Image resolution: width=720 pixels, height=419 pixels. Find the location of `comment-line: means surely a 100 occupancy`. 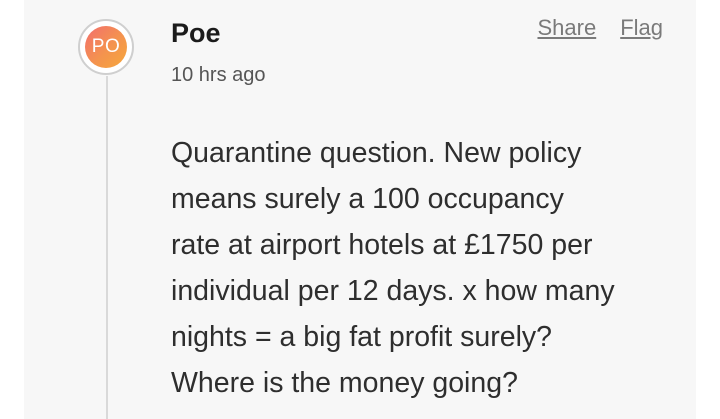

comment-line: means surely a 100 occupancy is located at coordinates (367, 199).